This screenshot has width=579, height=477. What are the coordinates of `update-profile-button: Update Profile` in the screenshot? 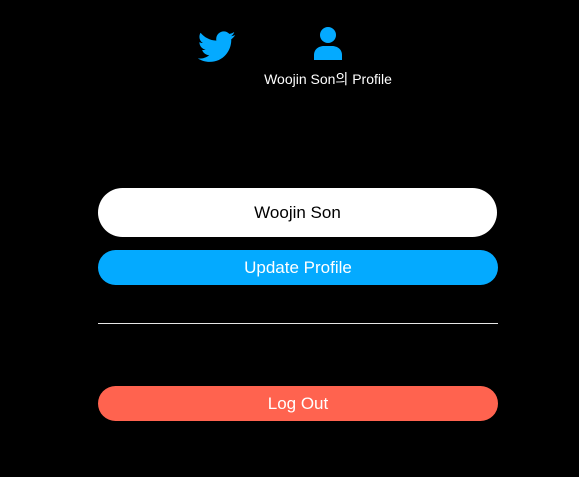 It's located at (298, 267).